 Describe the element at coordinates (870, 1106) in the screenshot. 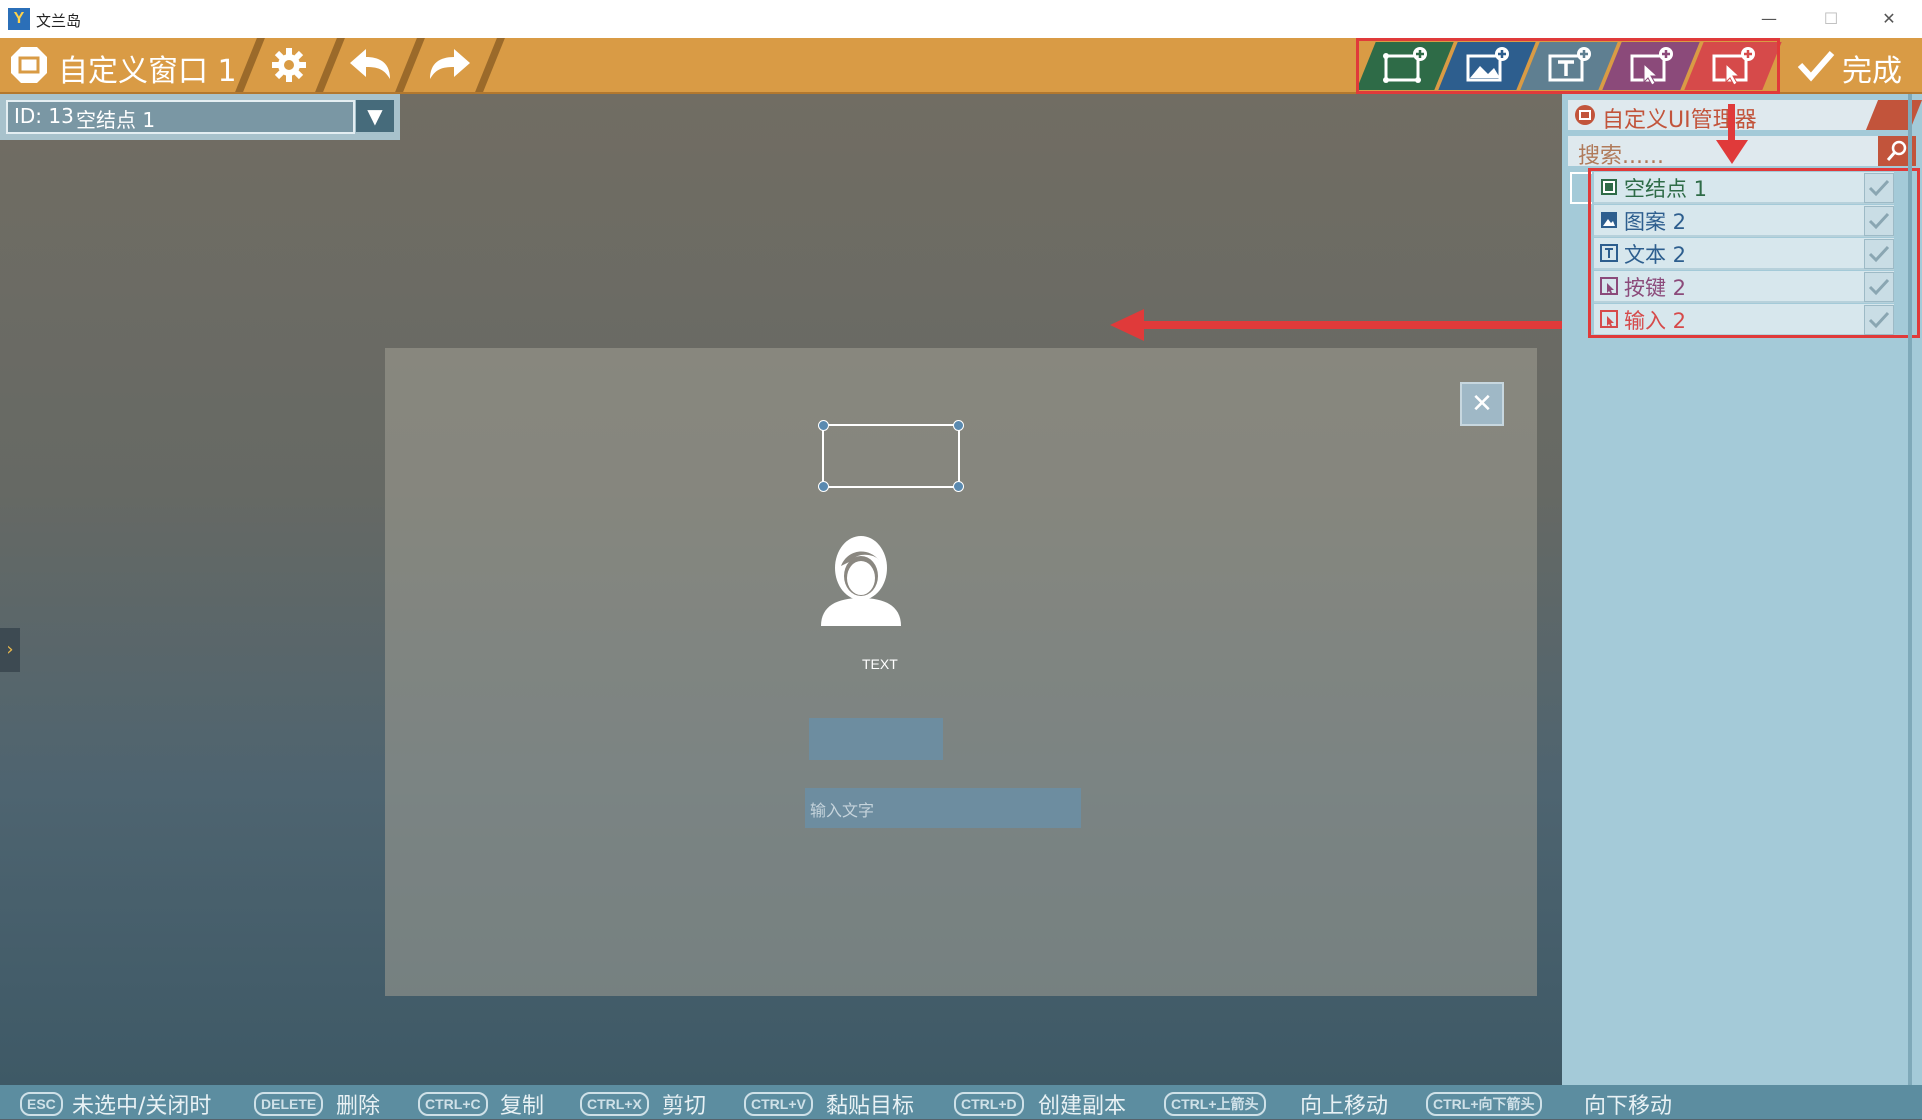

I see `shortcut-desc: 黏贴目标` at that location.